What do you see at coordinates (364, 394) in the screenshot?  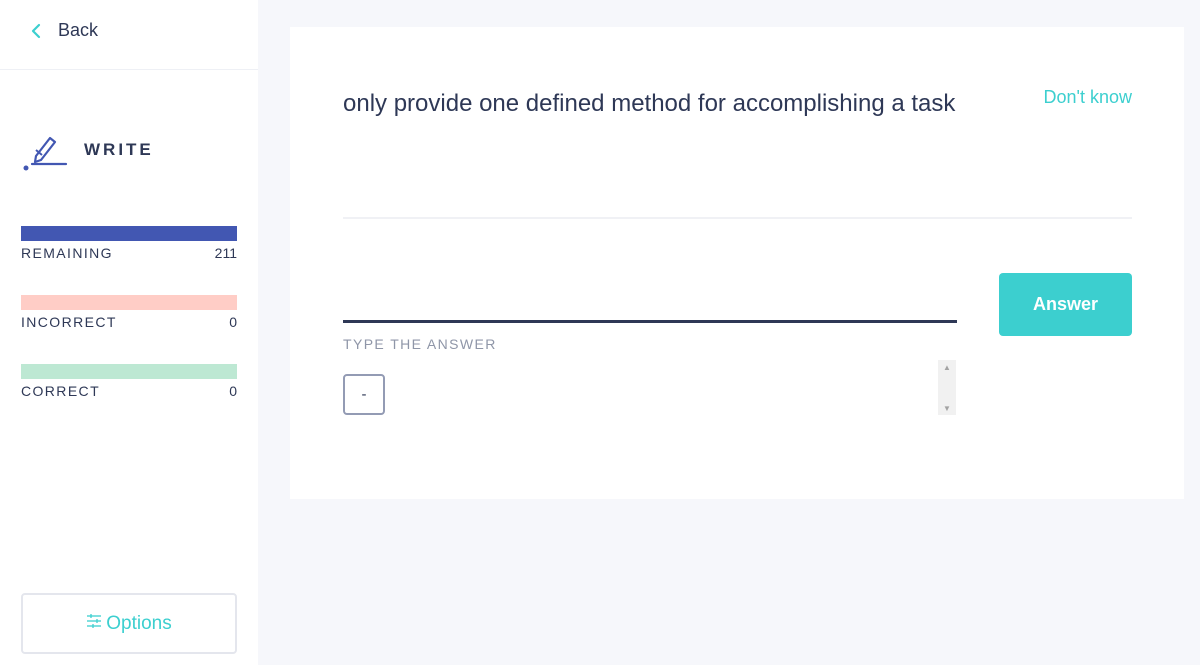 I see `special-character-button: -` at bounding box center [364, 394].